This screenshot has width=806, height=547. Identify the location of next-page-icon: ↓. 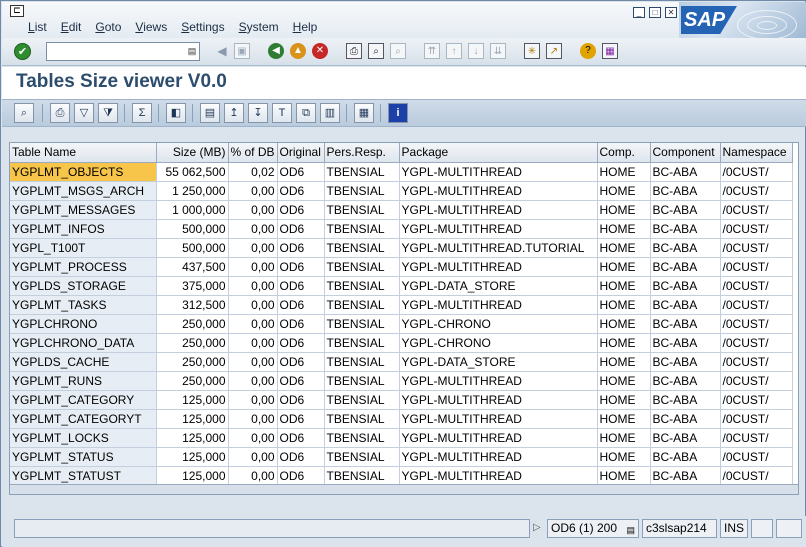
(476, 51).